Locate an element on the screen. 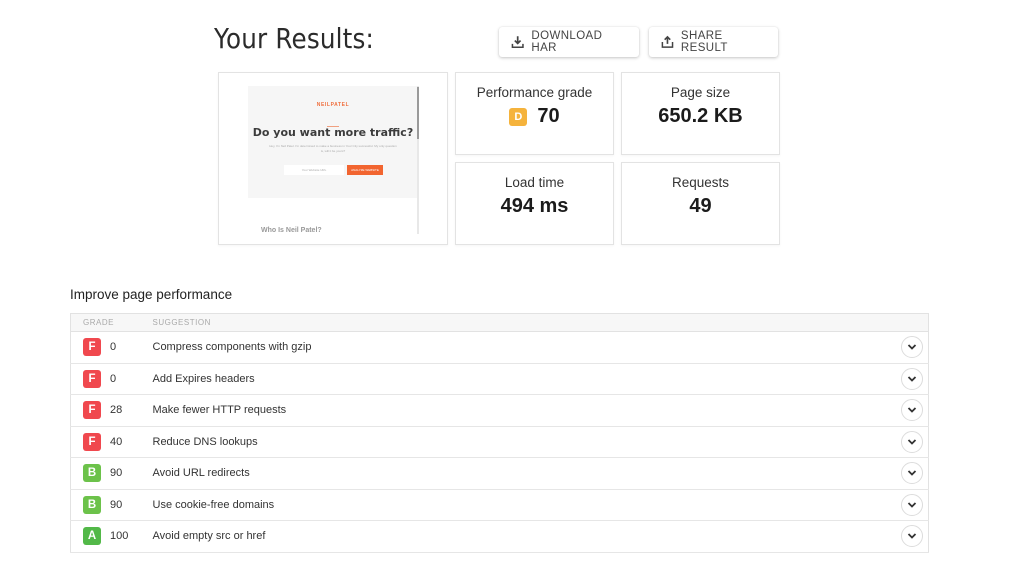  page-size-value: 650.2 KB is located at coordinates (700, 116).